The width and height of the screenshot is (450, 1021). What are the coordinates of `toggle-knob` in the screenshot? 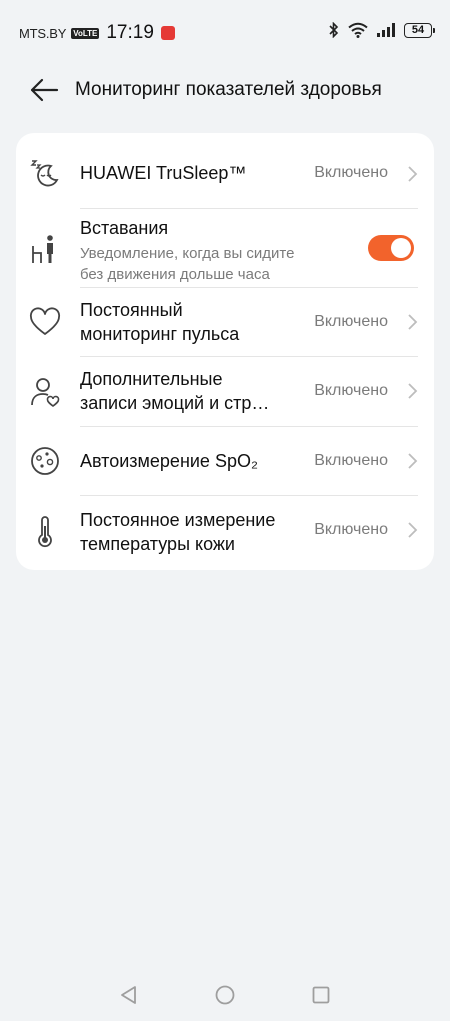 It's located at (401, 248).